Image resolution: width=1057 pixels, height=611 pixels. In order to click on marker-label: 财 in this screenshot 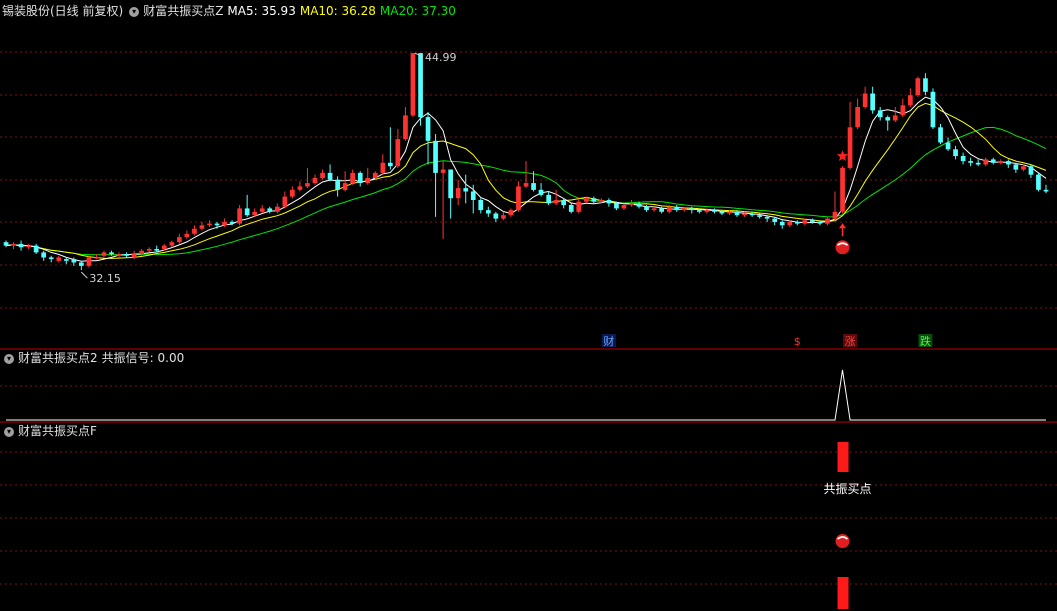, I will do `click(608, 341)`.